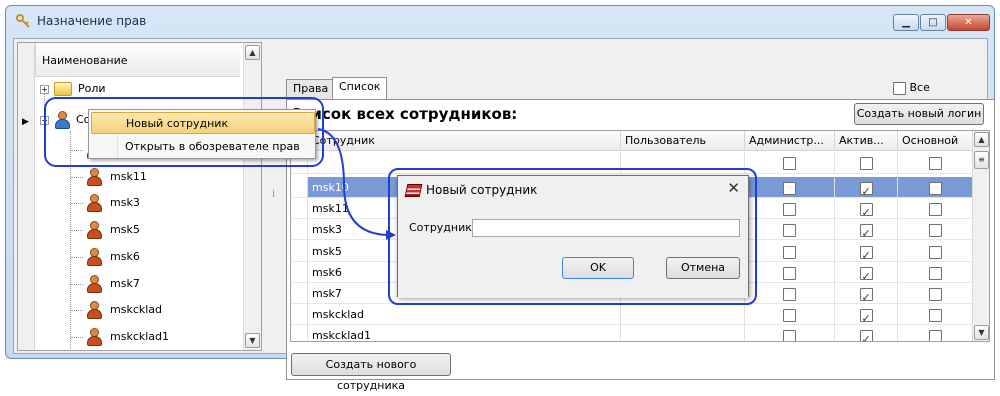  I want to click on expand-icon: +, so click(44, 89).